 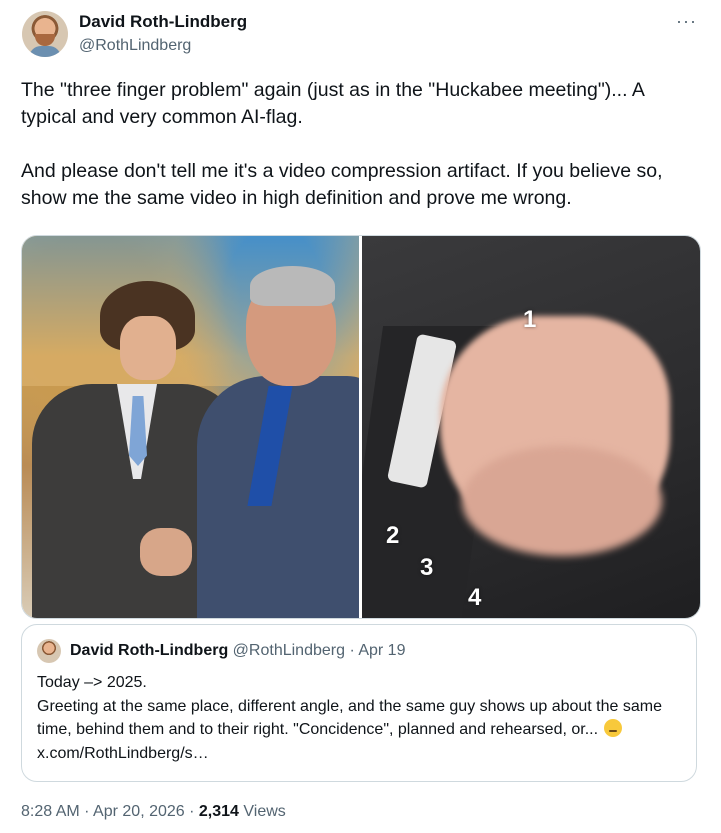 What do you see at coordinates (45, 40) in the screenshot?
I see `avatar-beard` at bounding box center [45, 40].